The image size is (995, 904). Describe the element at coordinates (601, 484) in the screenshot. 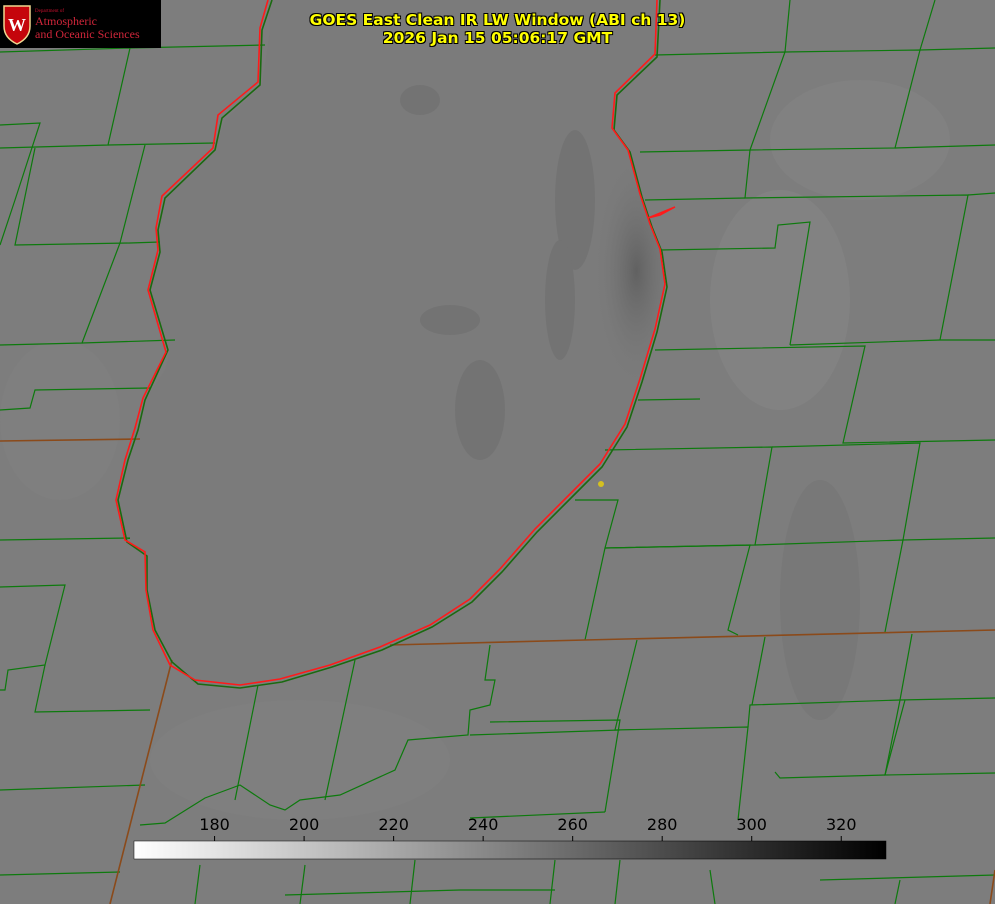

I see `station-marker` at that location.